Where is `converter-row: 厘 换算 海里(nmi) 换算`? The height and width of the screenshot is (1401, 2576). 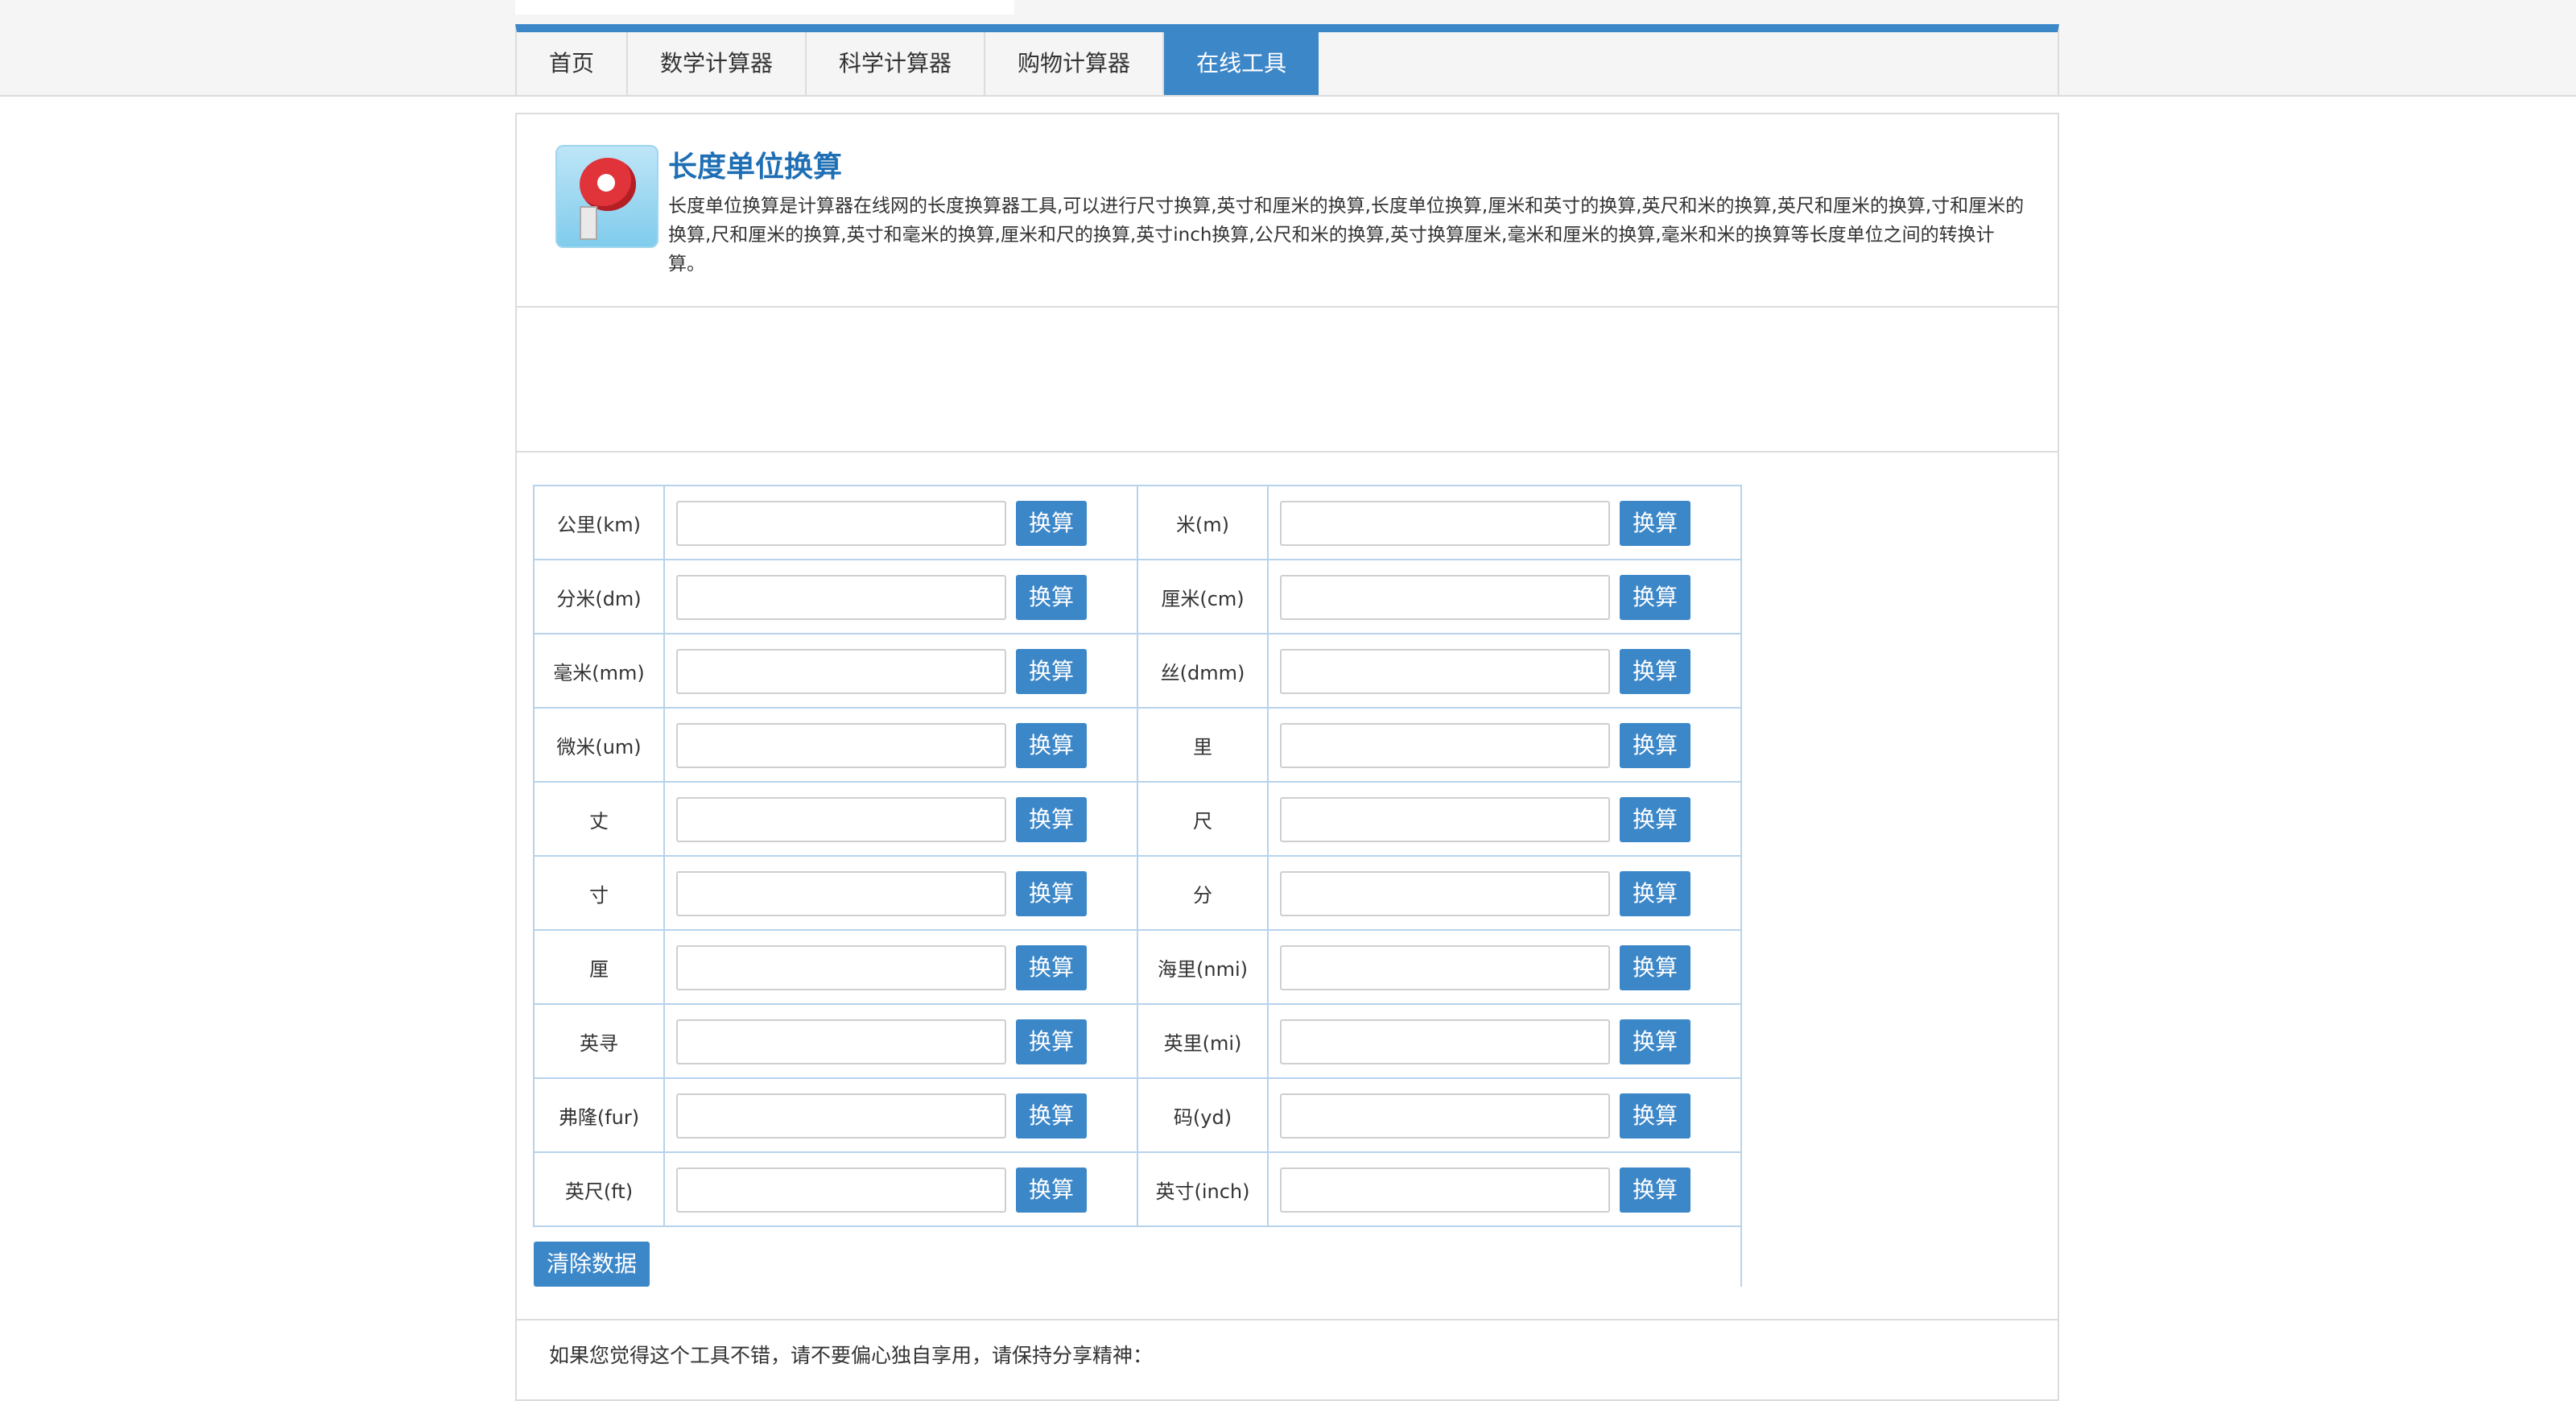 converter-row: 厘 换算 海里(nmi) 换算 is located at coordinates (1137, 967).